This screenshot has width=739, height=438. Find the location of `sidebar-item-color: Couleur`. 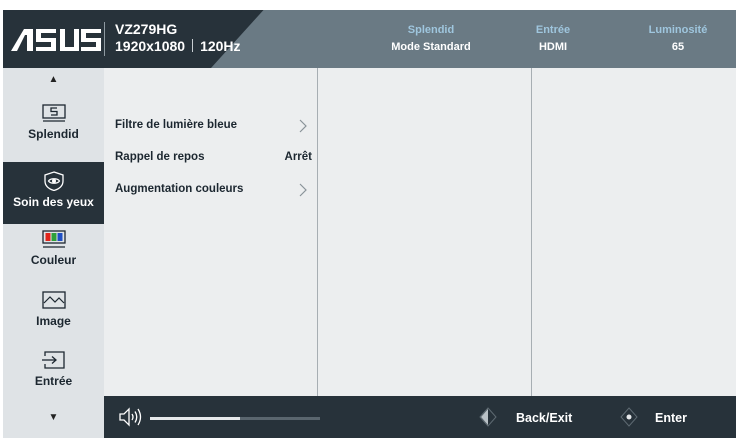

sidebar-item-color: Couleur is located at coordinates (53, 261).